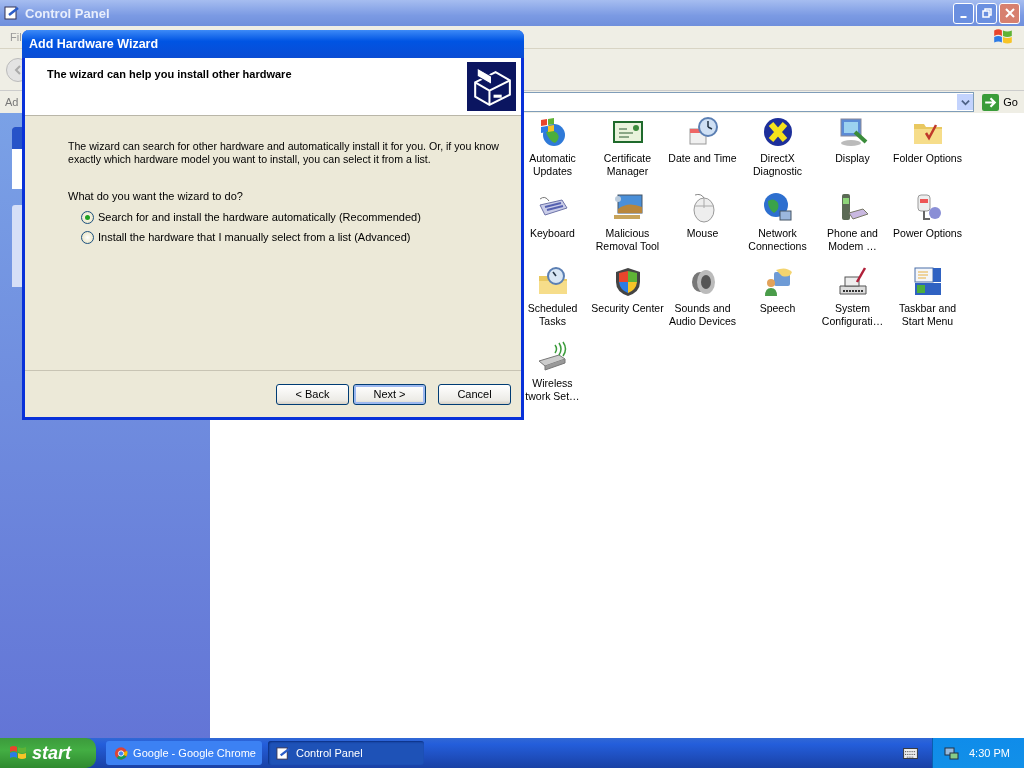  I want to click on question-label: What do you want the wizard to do?, so click(156, 196).